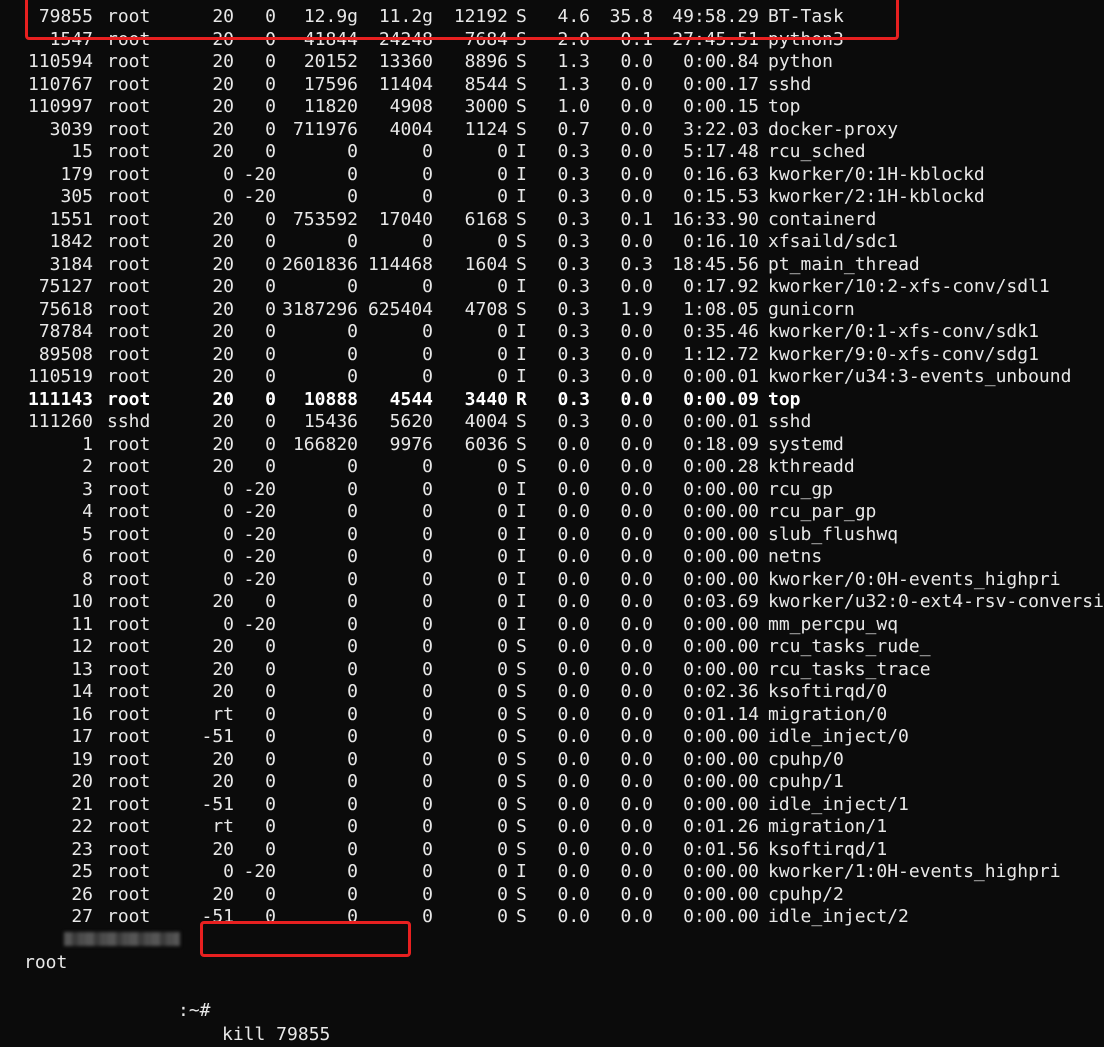 The width and height of the screenshot is (1104, 1047). What do you see at coordinates (552, 152) in the screenshot?
I see `process-row: 15 root 20 0 0 0 0 I 0.3 0.0 5:17.48 rcu_sched` at bounding box center [552, 152].